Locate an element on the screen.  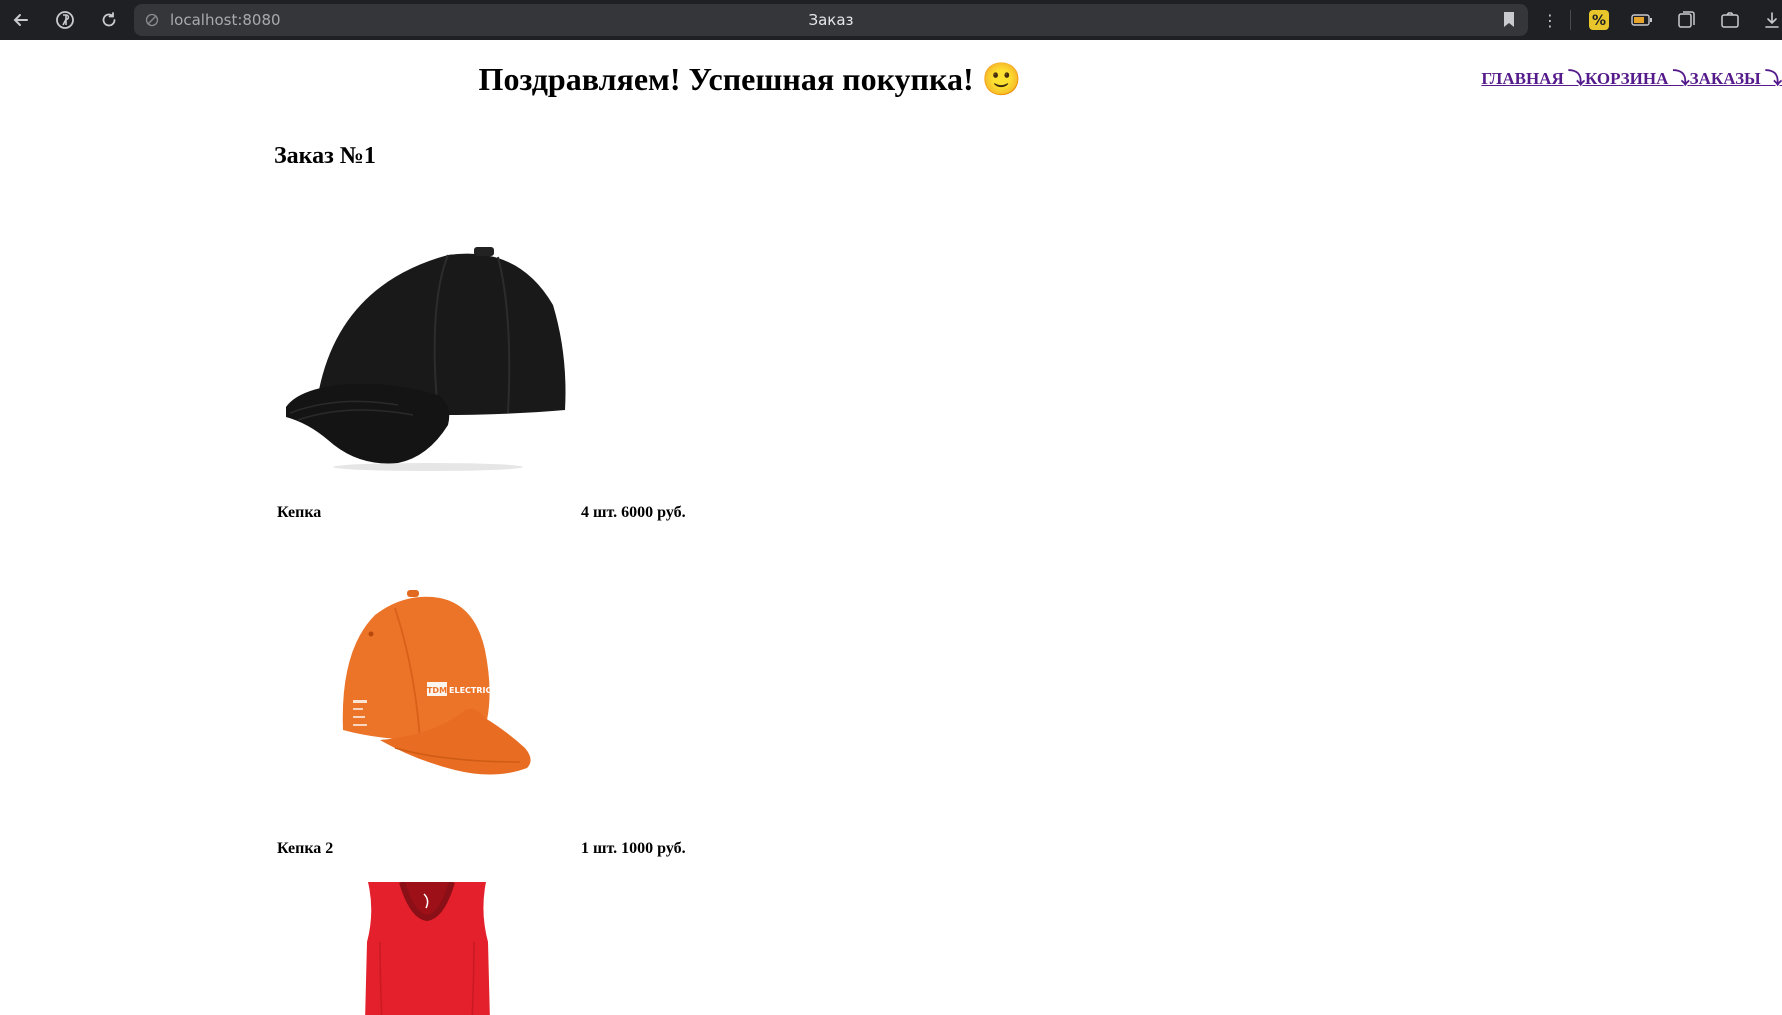
order-title: Заказ №1 is located at coordinates (325, 156).